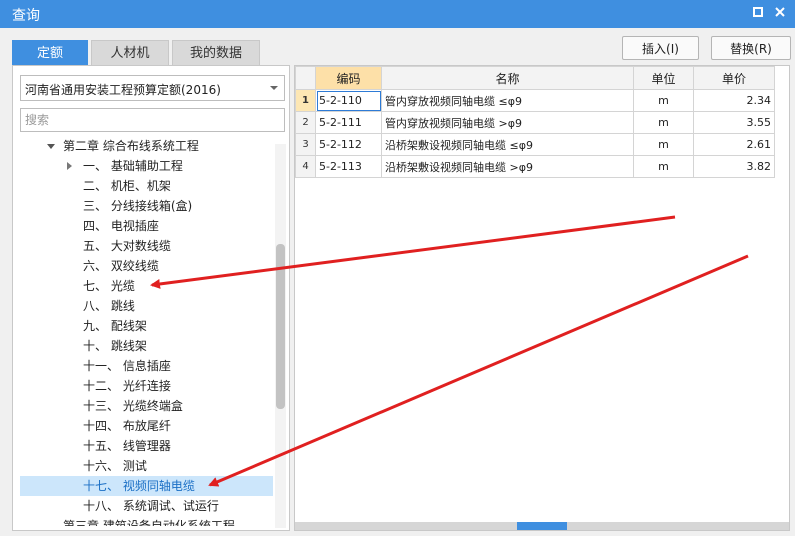  Describe the element at coordinates (413, 252) in the screenshot. I see `annotation-arrow` at that location.